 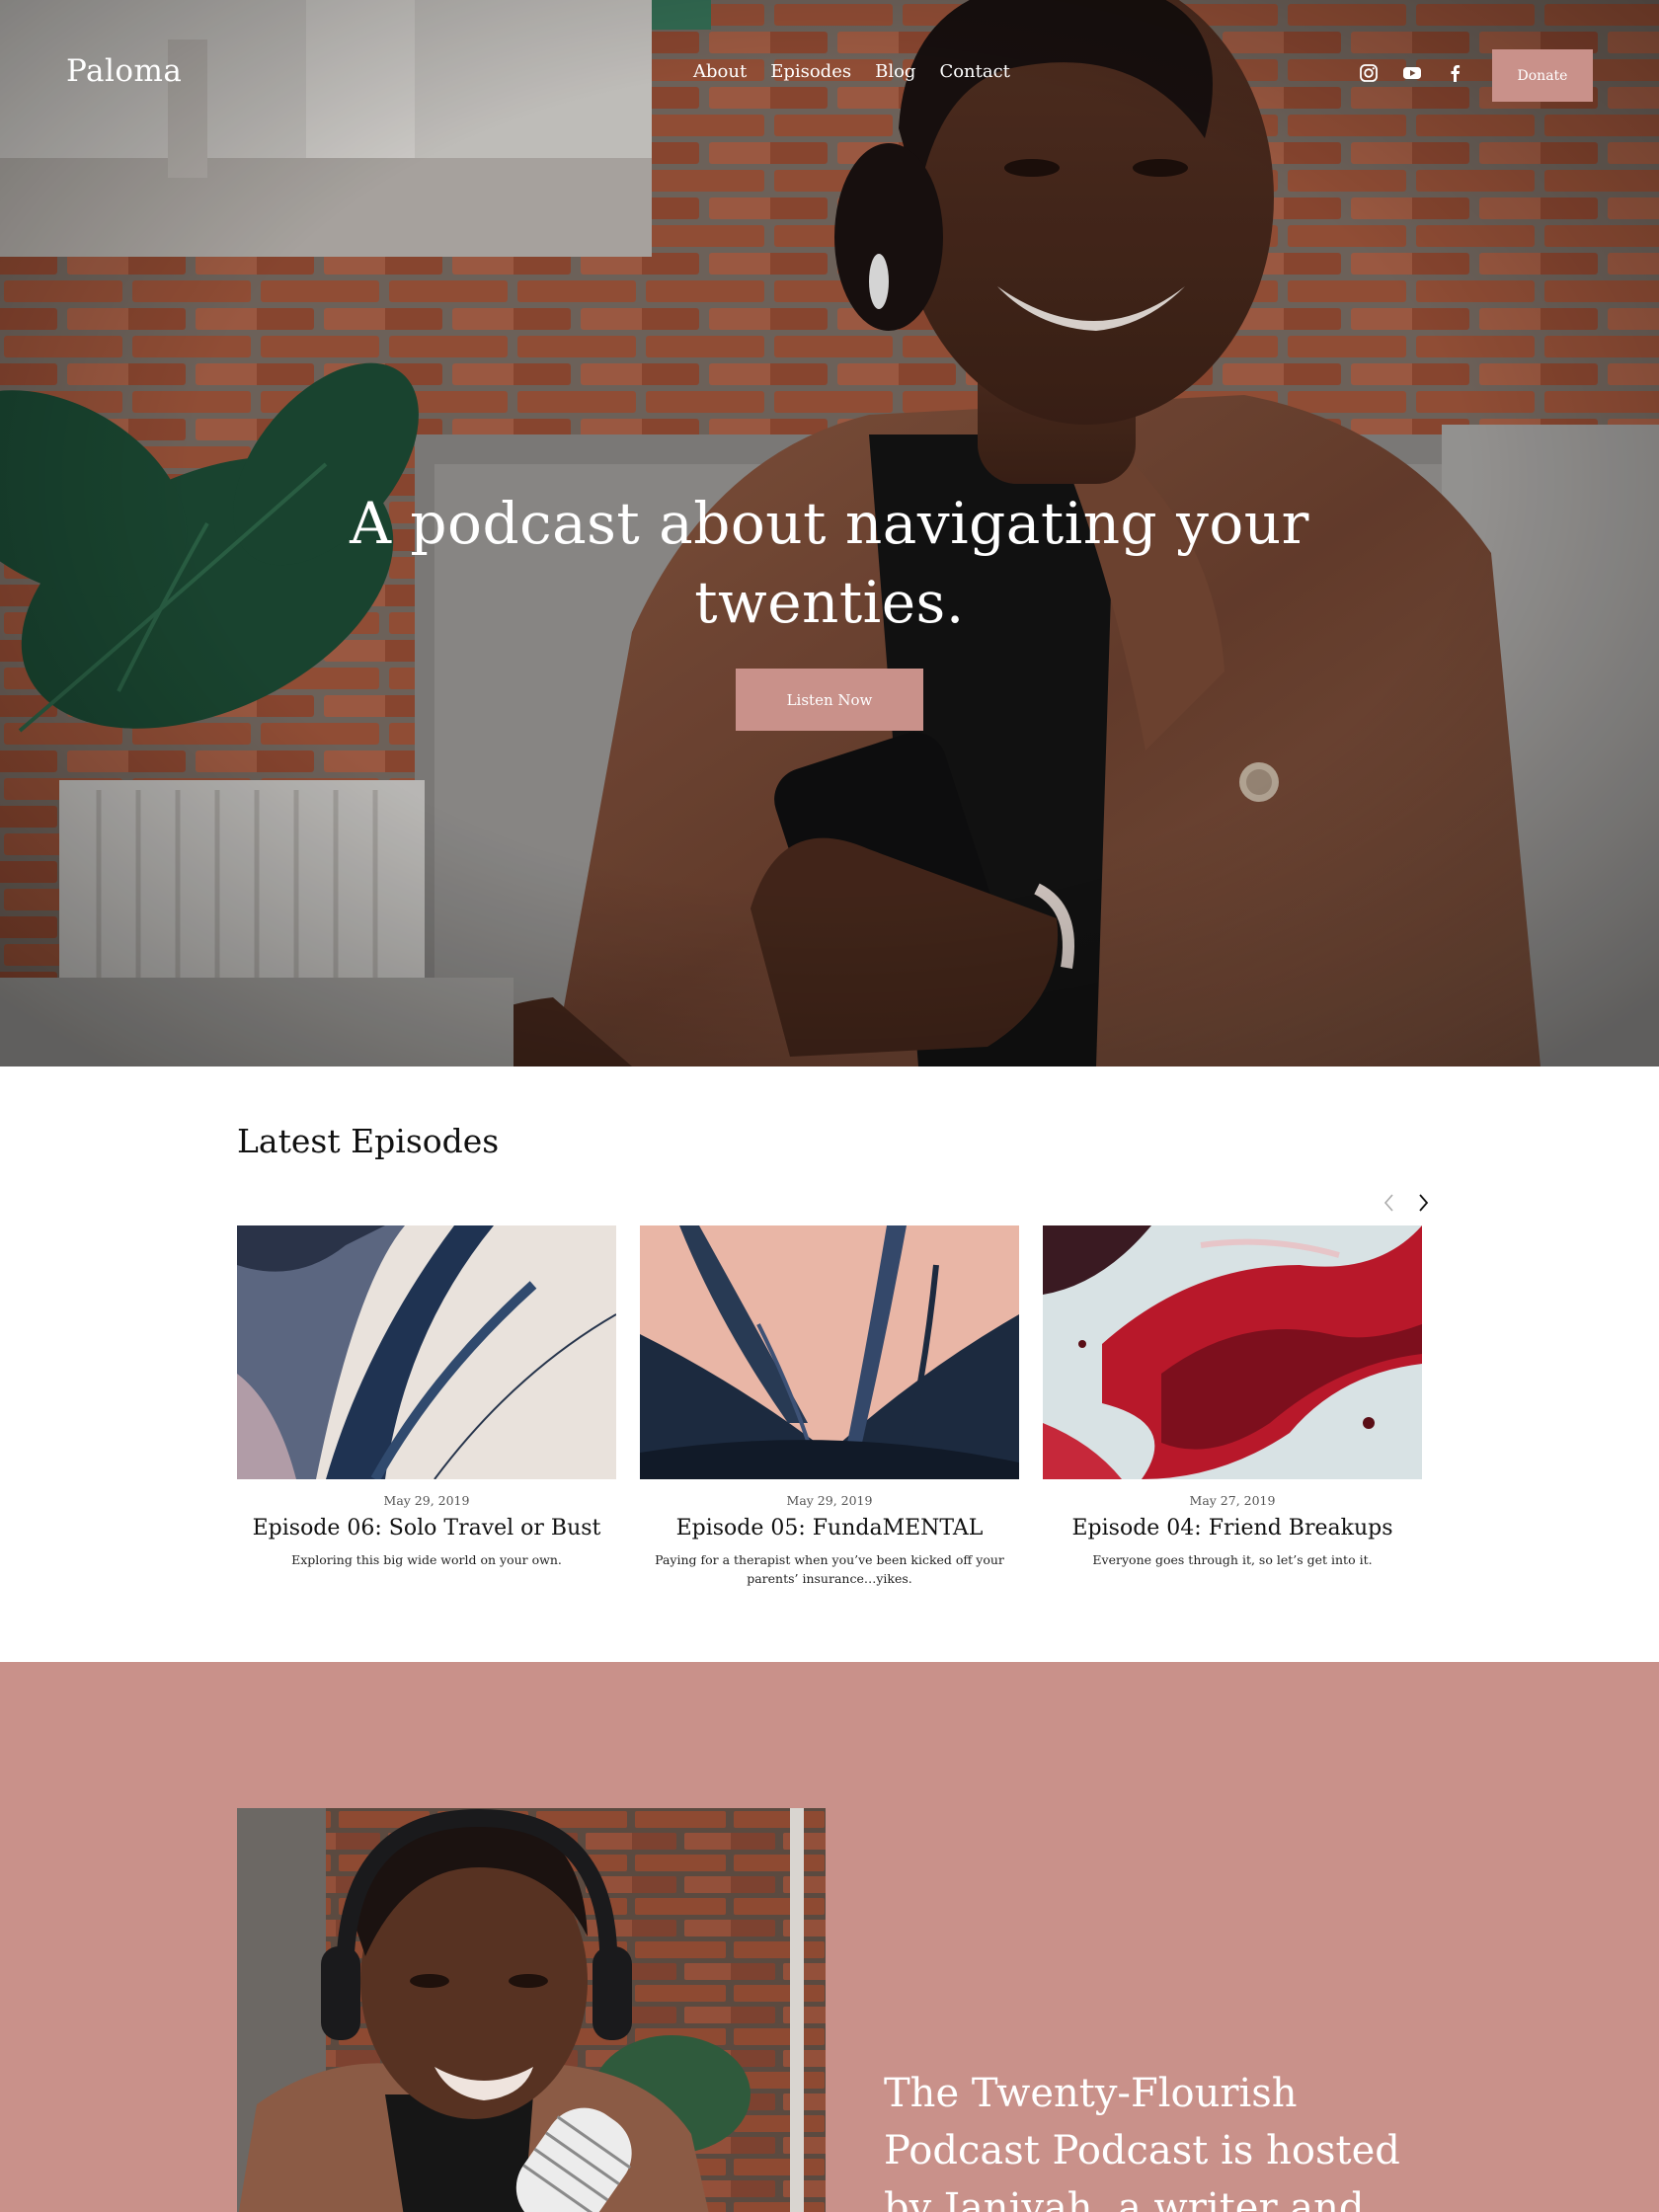 What do you see at coordinates (369, 1141) in the screenshot?
I see `section-title: Latest Episodes` at bounding box center [369, 1141].